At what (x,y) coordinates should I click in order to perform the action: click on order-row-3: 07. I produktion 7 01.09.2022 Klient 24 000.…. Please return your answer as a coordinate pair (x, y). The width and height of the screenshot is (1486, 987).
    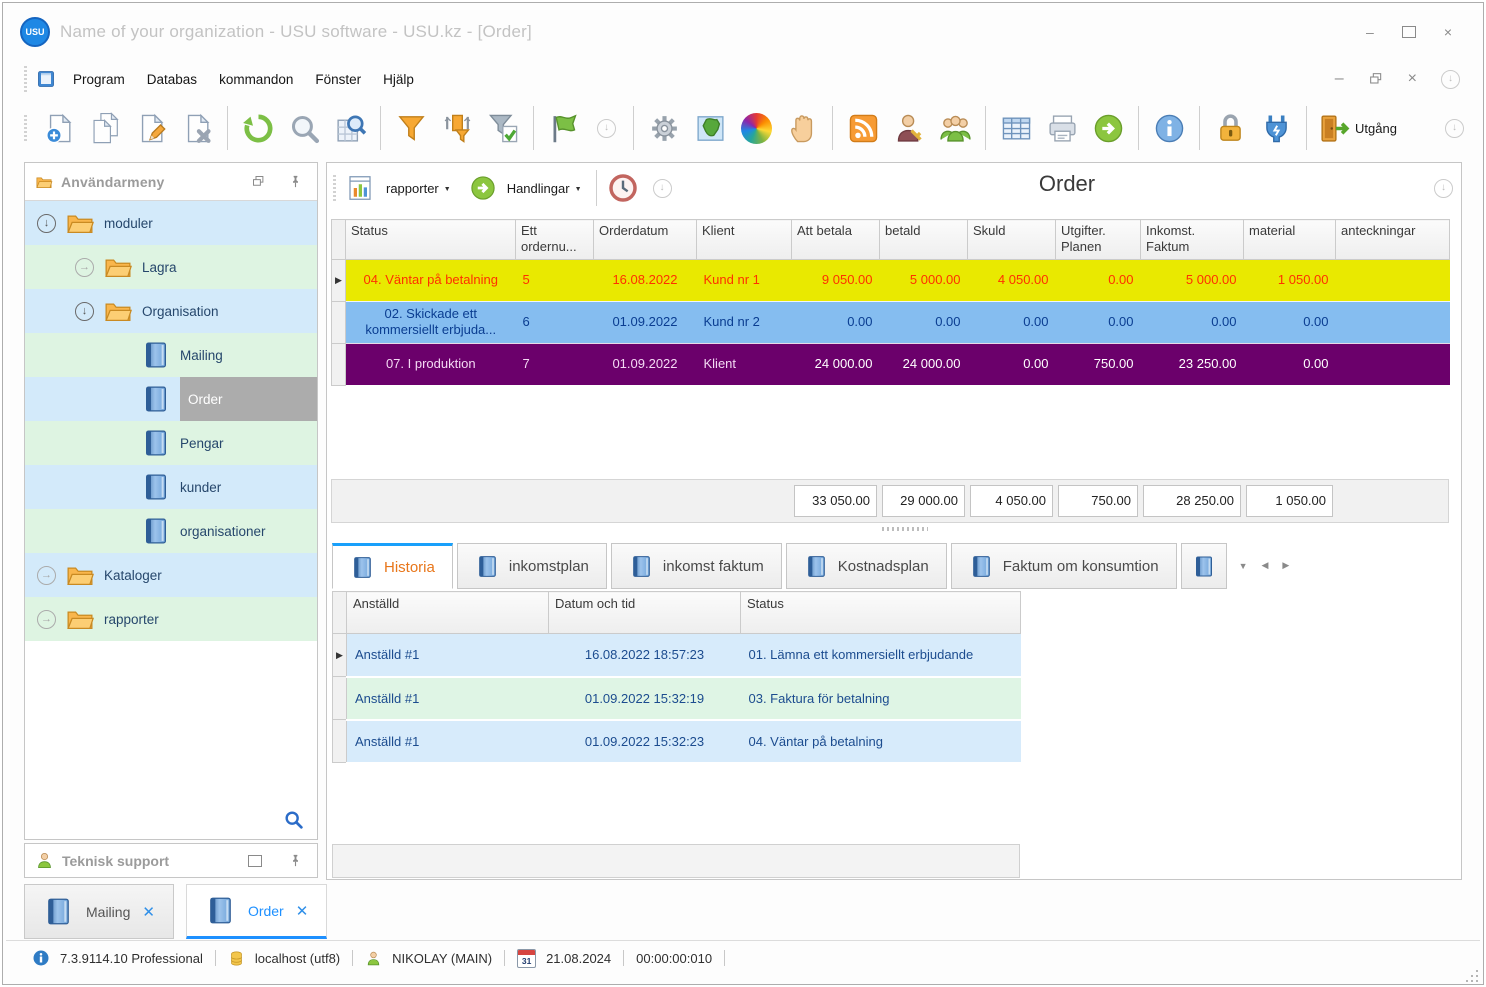
    Looking at the image, I should click on (890, 364).